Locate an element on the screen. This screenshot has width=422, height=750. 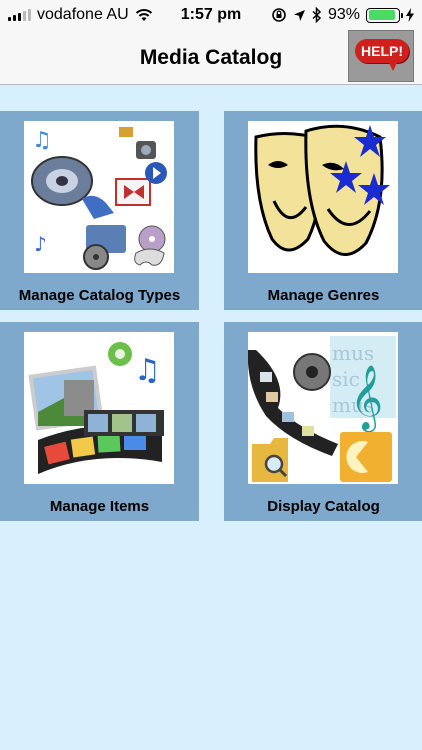
battery-fill is located at coordinates (382, 15).